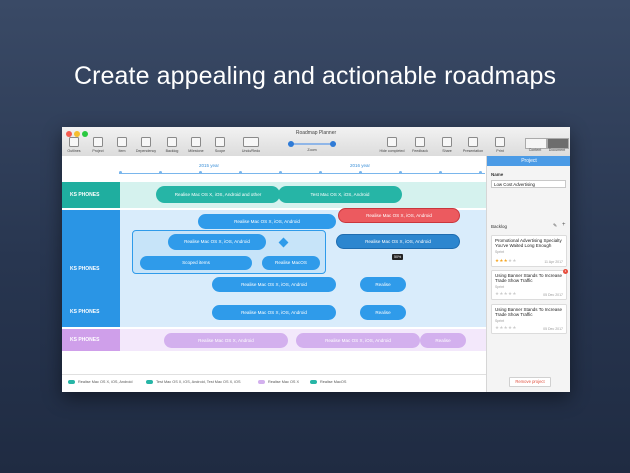 The height and width of the screenshot is (473, 630). I want to click on headline: Create appealing and actionable roadmaps, so click(315, 76).